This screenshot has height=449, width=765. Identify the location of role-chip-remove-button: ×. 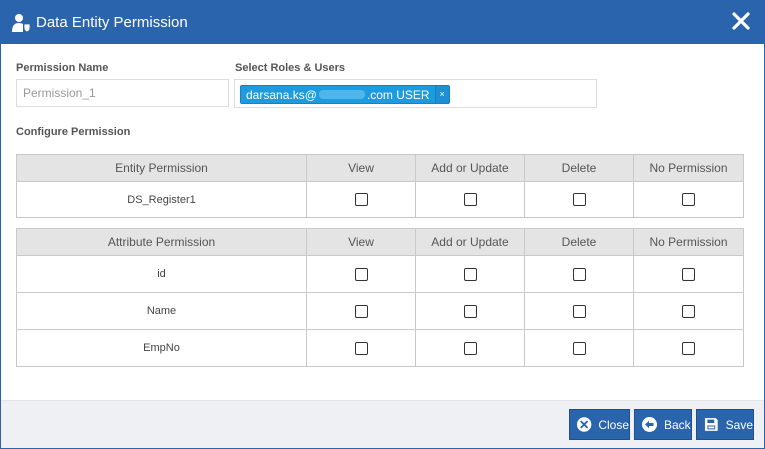
(441, 94).